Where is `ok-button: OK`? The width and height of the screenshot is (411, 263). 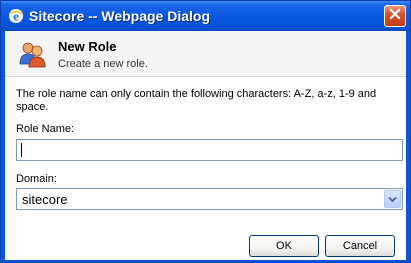
ok-button: OK is located at coordinates (284, 246).